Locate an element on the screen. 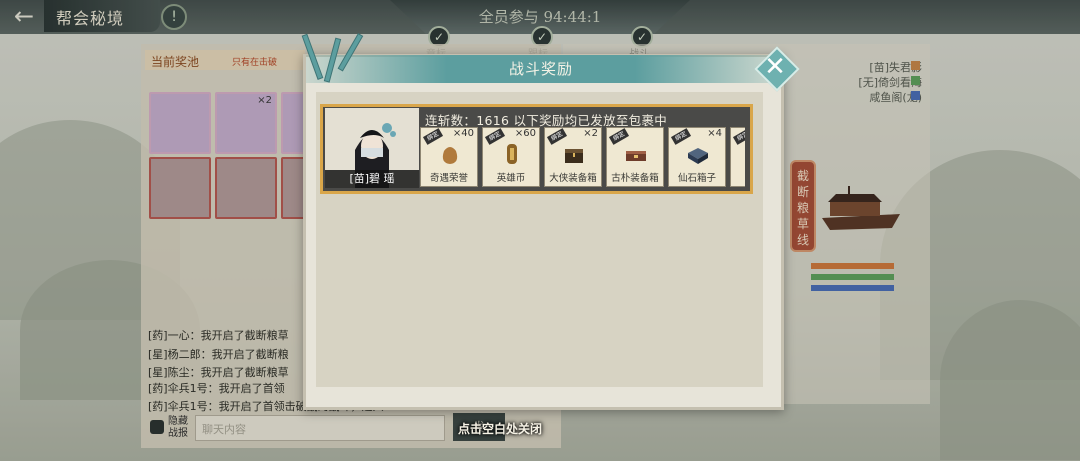 This screenshot has height=461, width=1080. reward-item: 绑定 ×2 大侠装备箱 is located at coordinates (573, 157).